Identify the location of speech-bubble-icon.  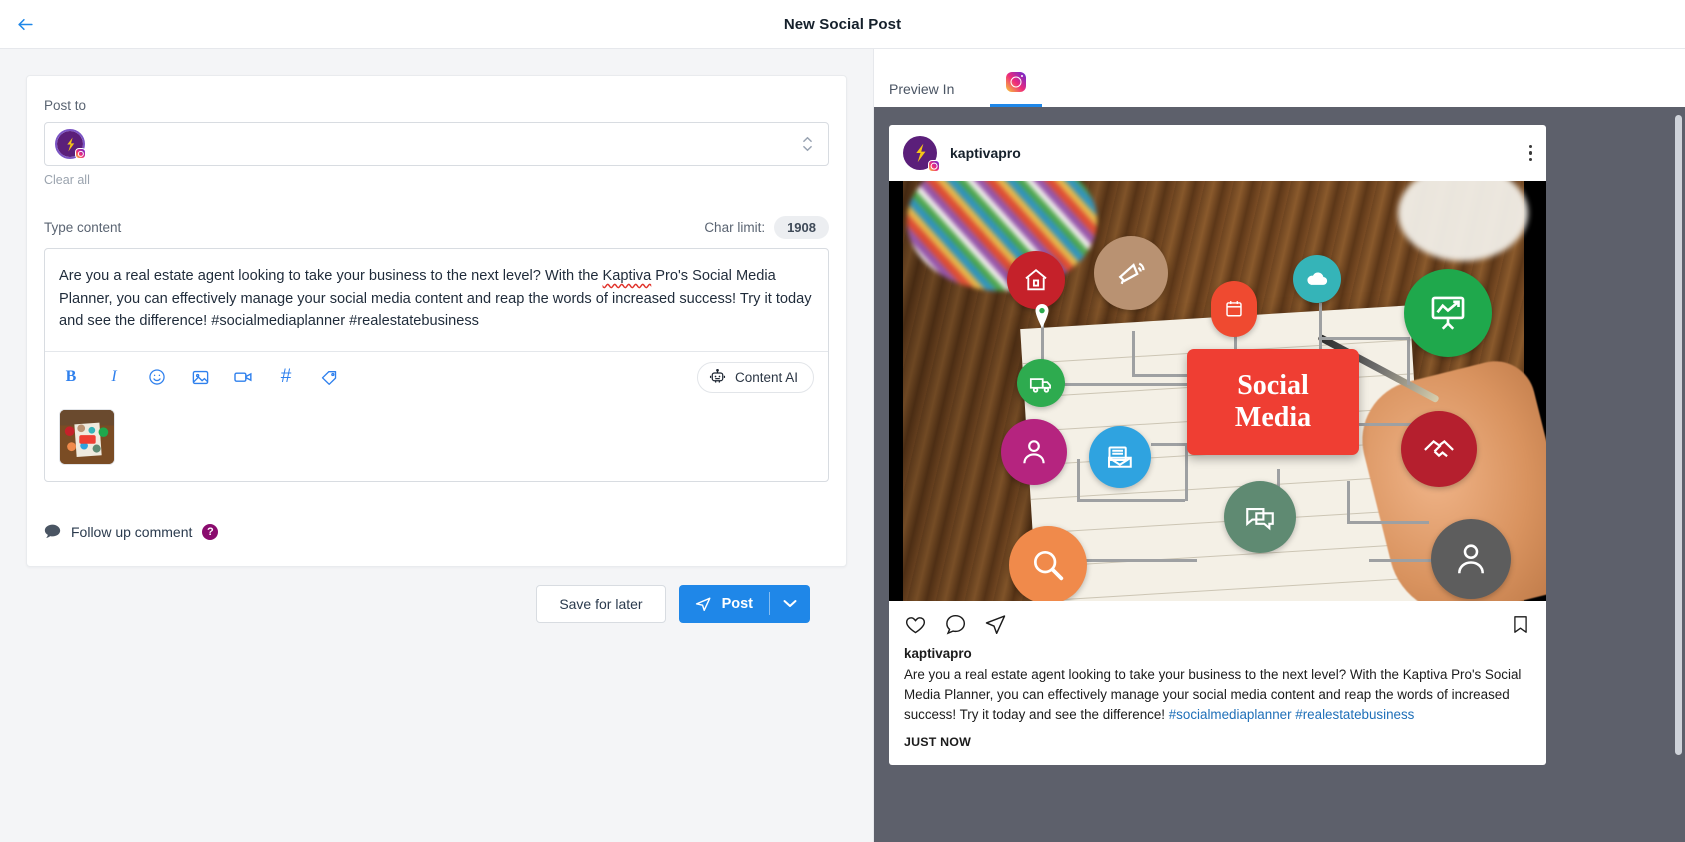
(52, 531).